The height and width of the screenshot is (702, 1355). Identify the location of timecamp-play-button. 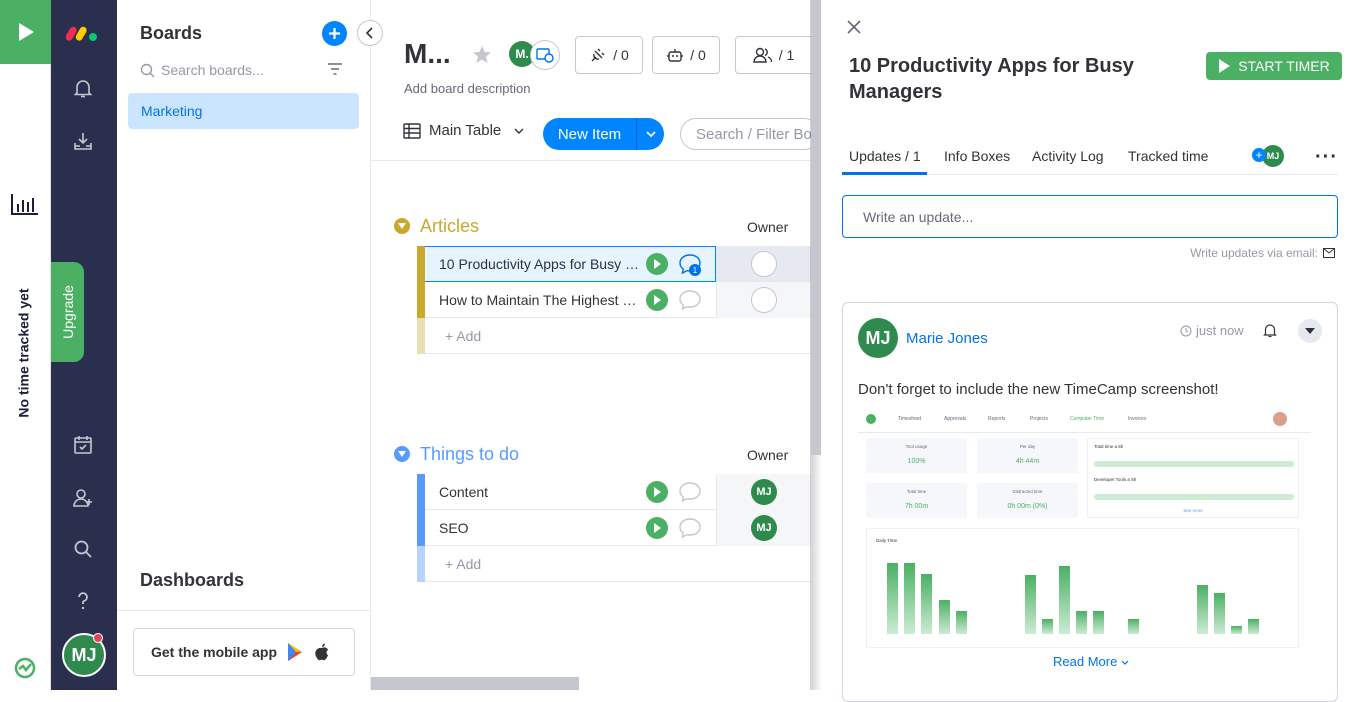
(25, 32).